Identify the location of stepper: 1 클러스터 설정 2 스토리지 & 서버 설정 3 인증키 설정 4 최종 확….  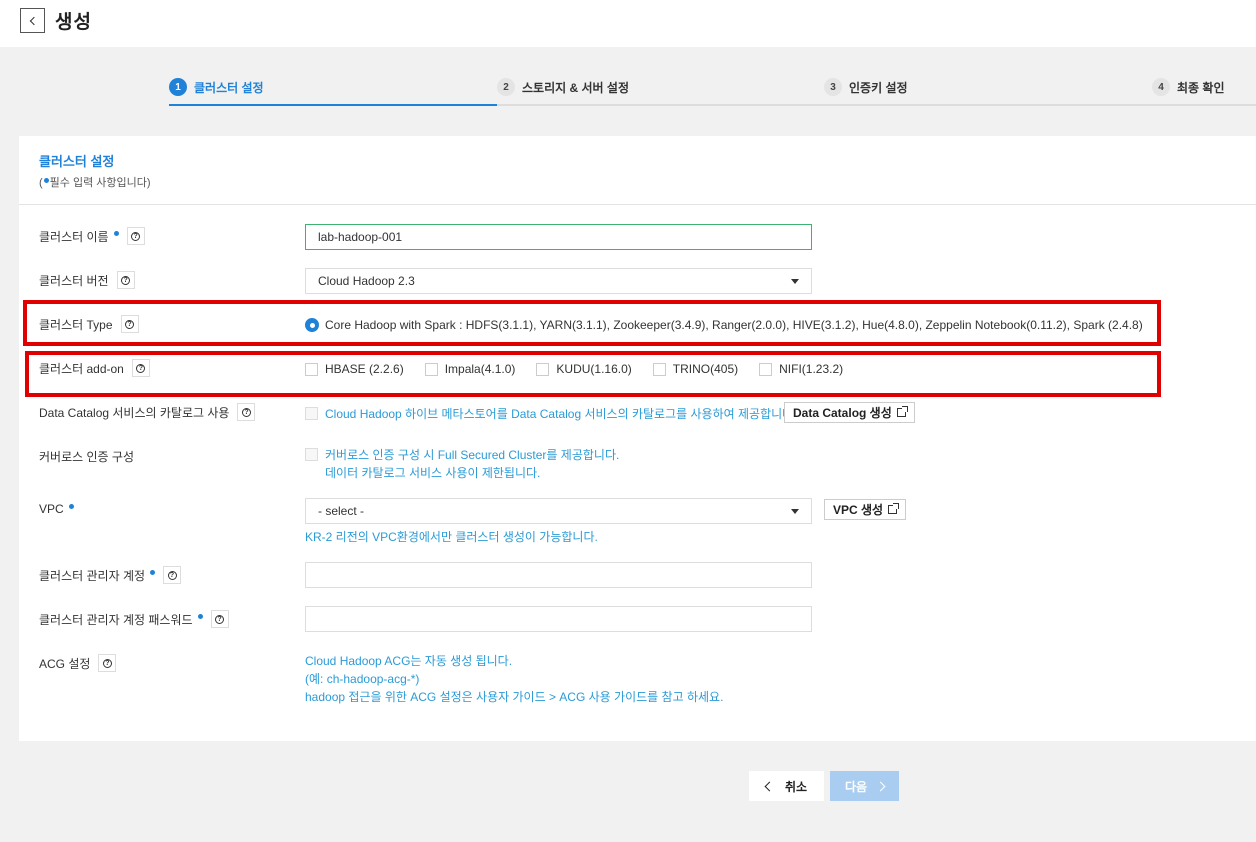
(712, 90).